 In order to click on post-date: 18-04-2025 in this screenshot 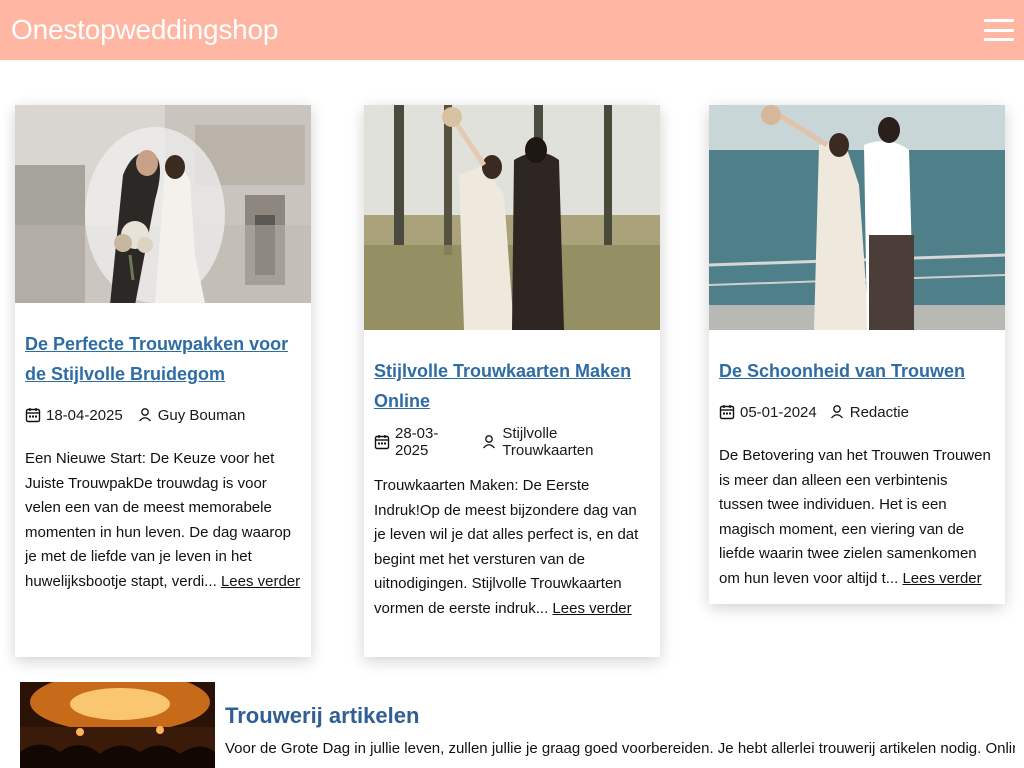, I will do `click(84, 415)`.